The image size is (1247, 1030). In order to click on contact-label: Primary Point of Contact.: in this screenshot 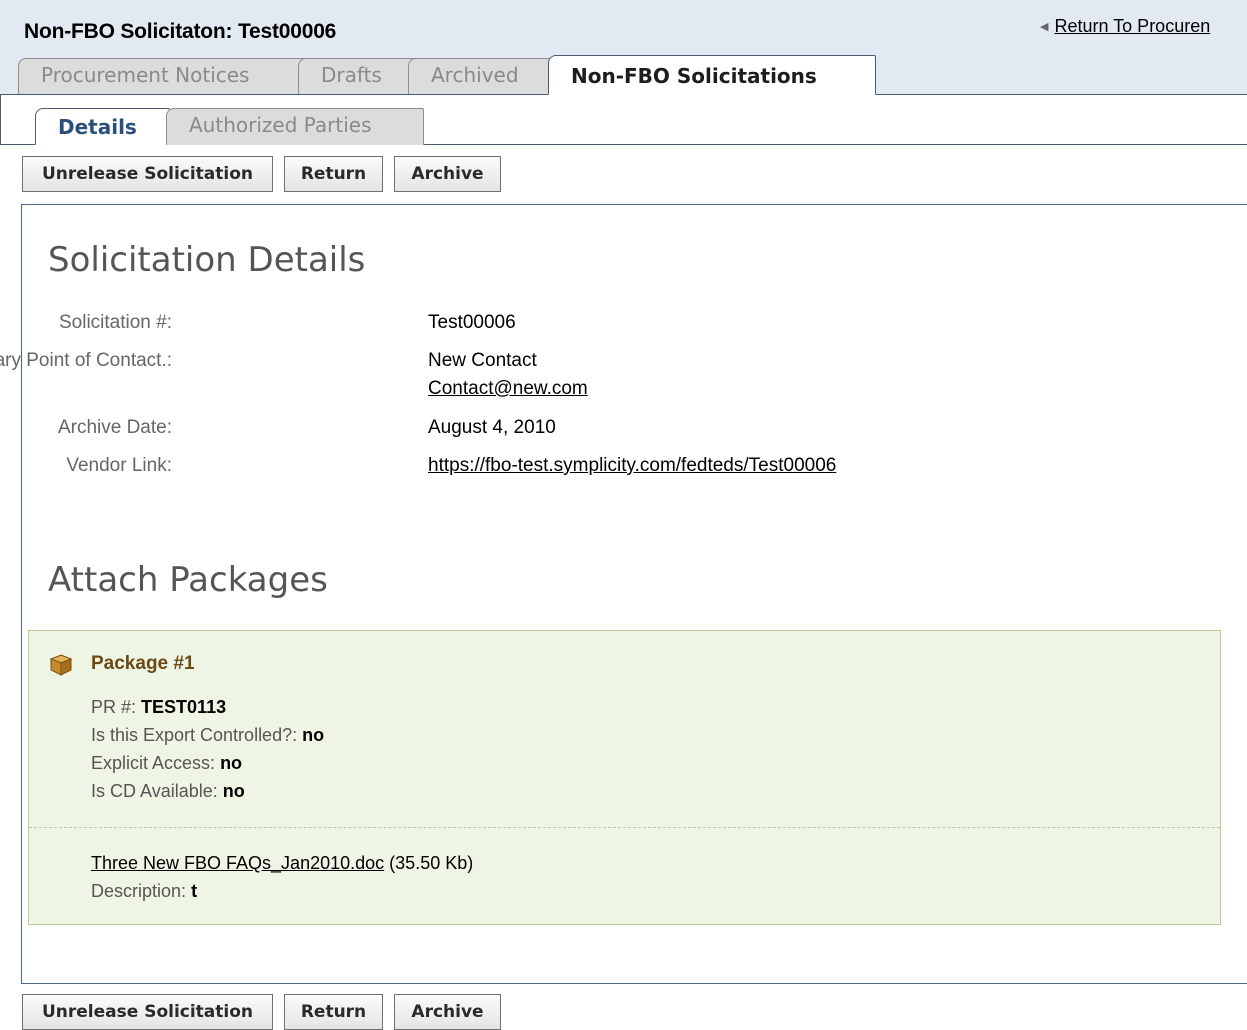, I will do `click(86, 360)`.